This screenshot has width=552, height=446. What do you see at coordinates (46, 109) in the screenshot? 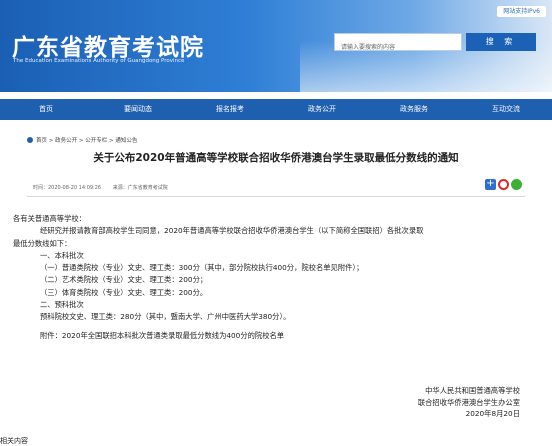
I see `nav-item-home: 首页` at bounding box center [46, 109].